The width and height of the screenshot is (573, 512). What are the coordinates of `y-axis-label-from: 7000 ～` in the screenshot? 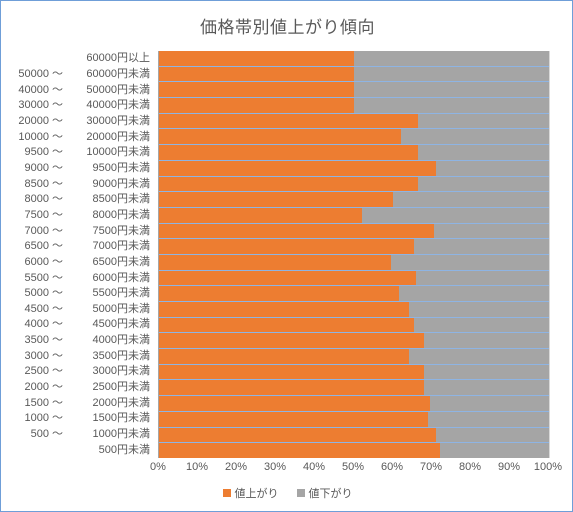 It's located at (43, 230).